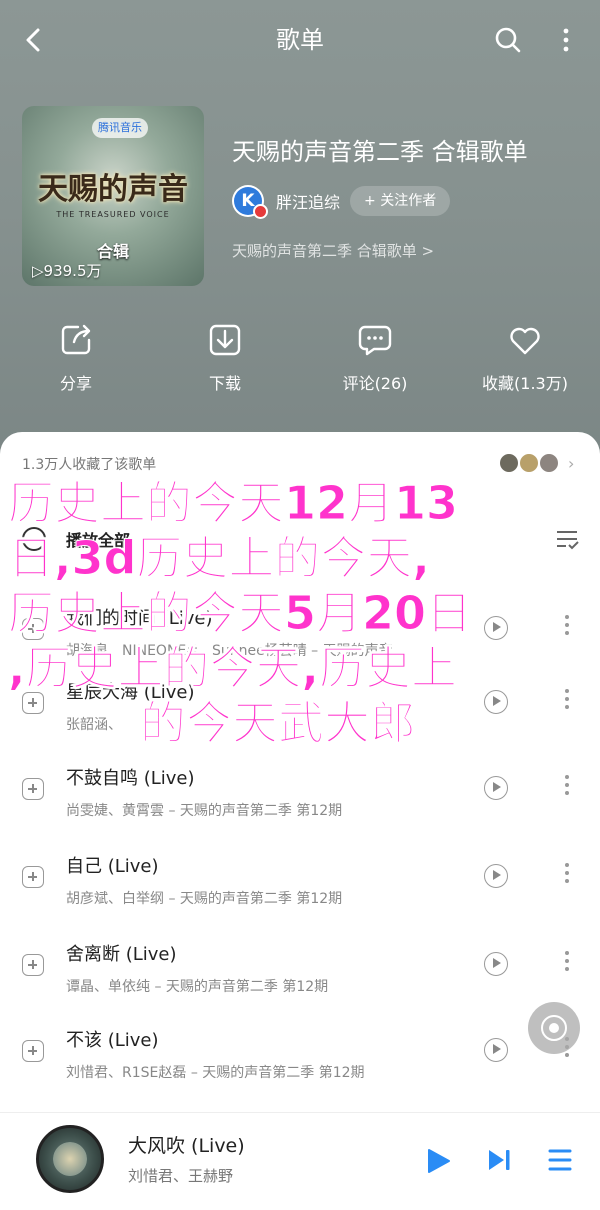 The width and height of the screenshot is (600, 1210). Describe the element at coordinates (300, 40) in the screenshot. I see `top-bar: 歌单` at that location.